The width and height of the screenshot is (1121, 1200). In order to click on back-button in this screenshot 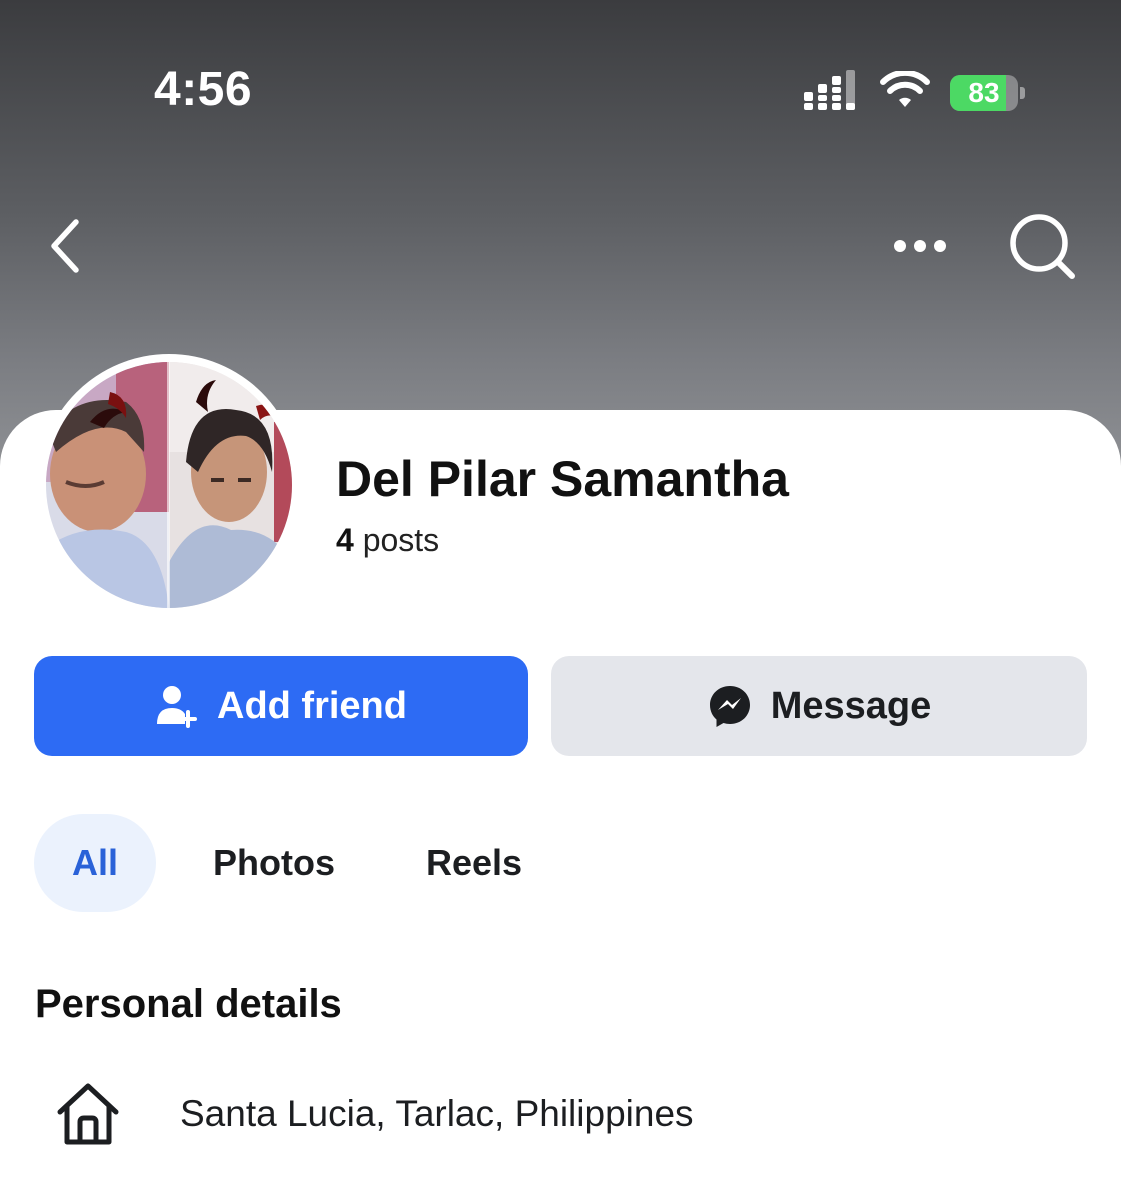, I will do `click(72, 246)`.